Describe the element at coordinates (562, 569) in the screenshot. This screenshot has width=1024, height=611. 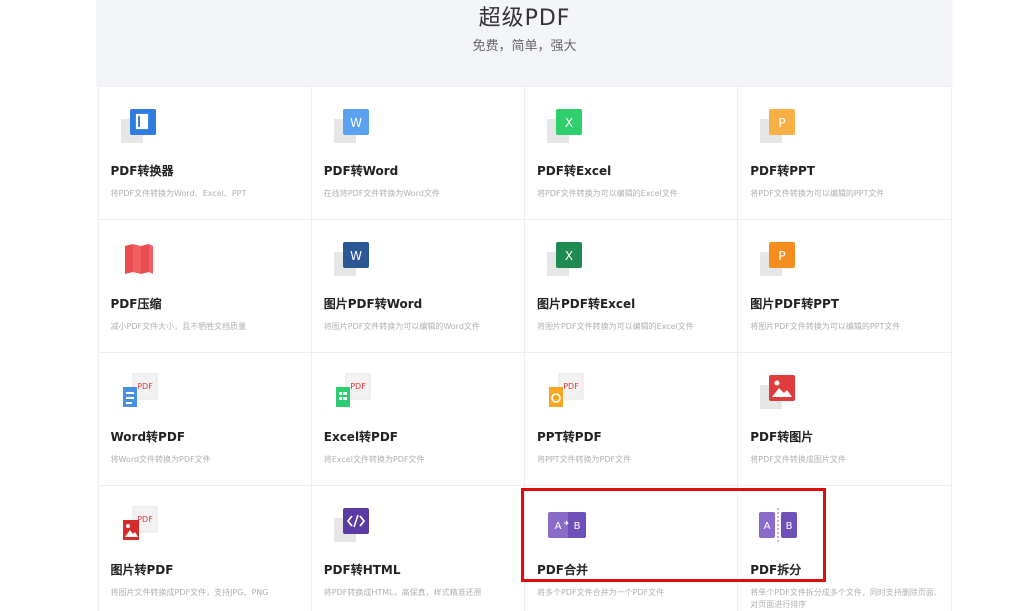
I see `tool-title: PDF合并` at that location.